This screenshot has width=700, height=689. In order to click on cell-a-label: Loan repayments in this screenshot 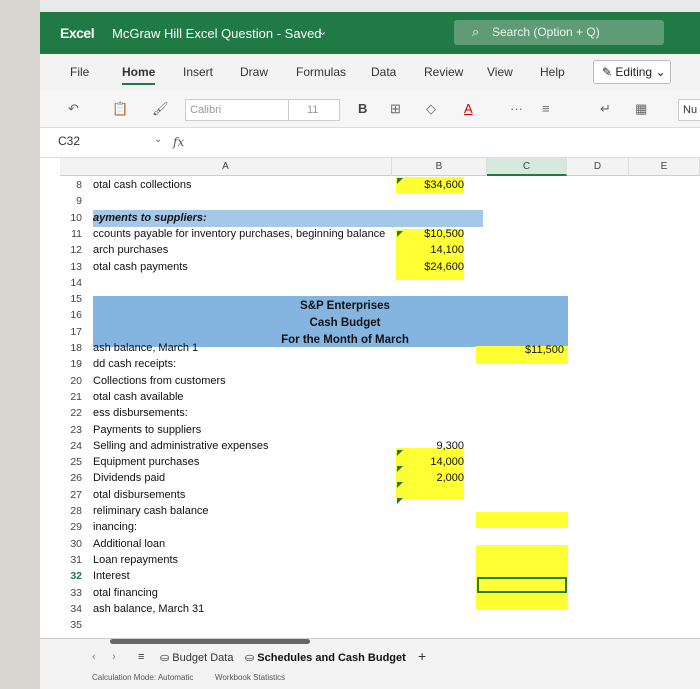, I will do `click(135, 560)`.